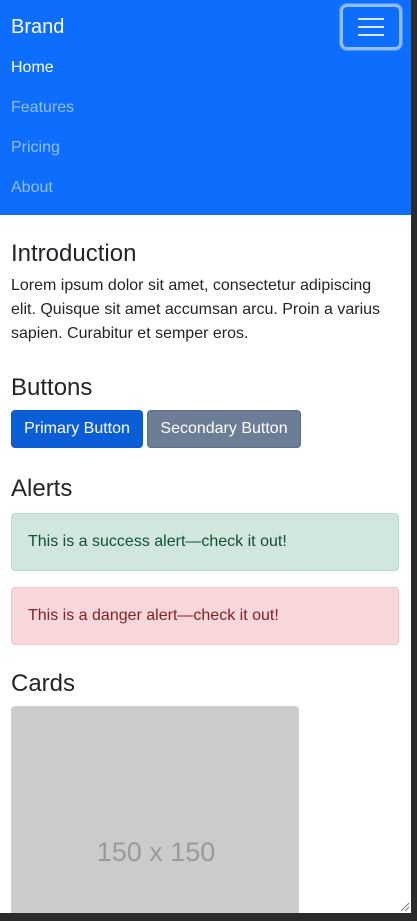 The image size is (417, 921). Describe the element at coordinates (74, 253) in the screenshot. I see `introduction-heading: Introduction` at that location.